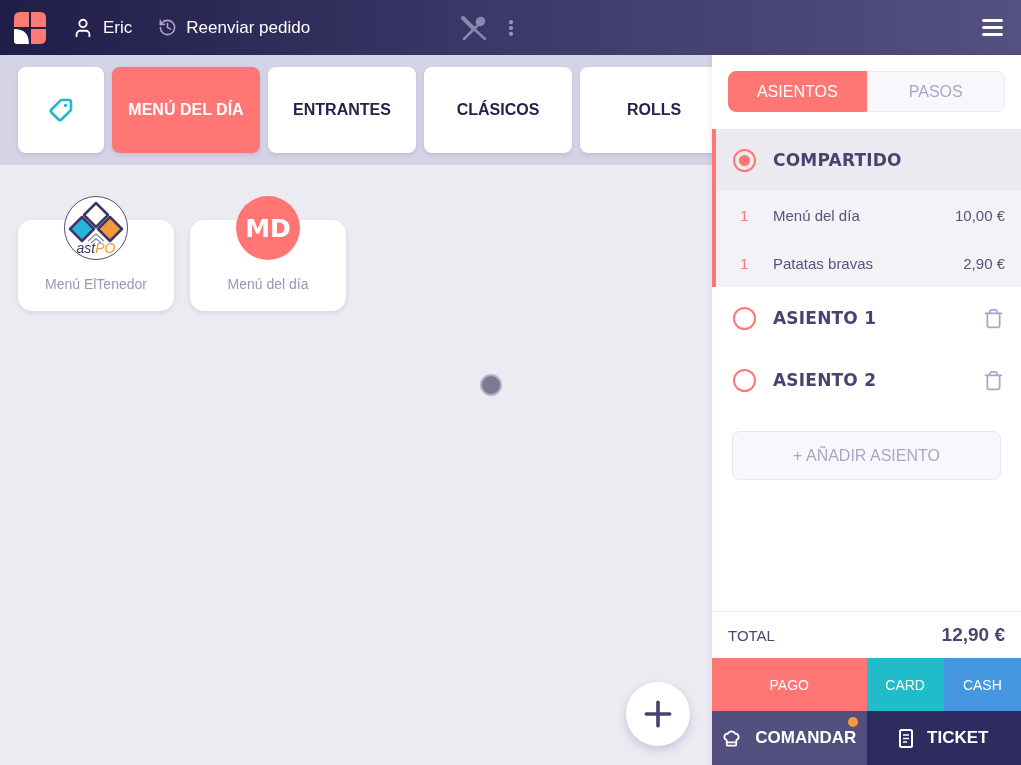  What do you see at coordinates (658, 714) in the screenshot?
I see `add-button` at bounding box center [658, 714].